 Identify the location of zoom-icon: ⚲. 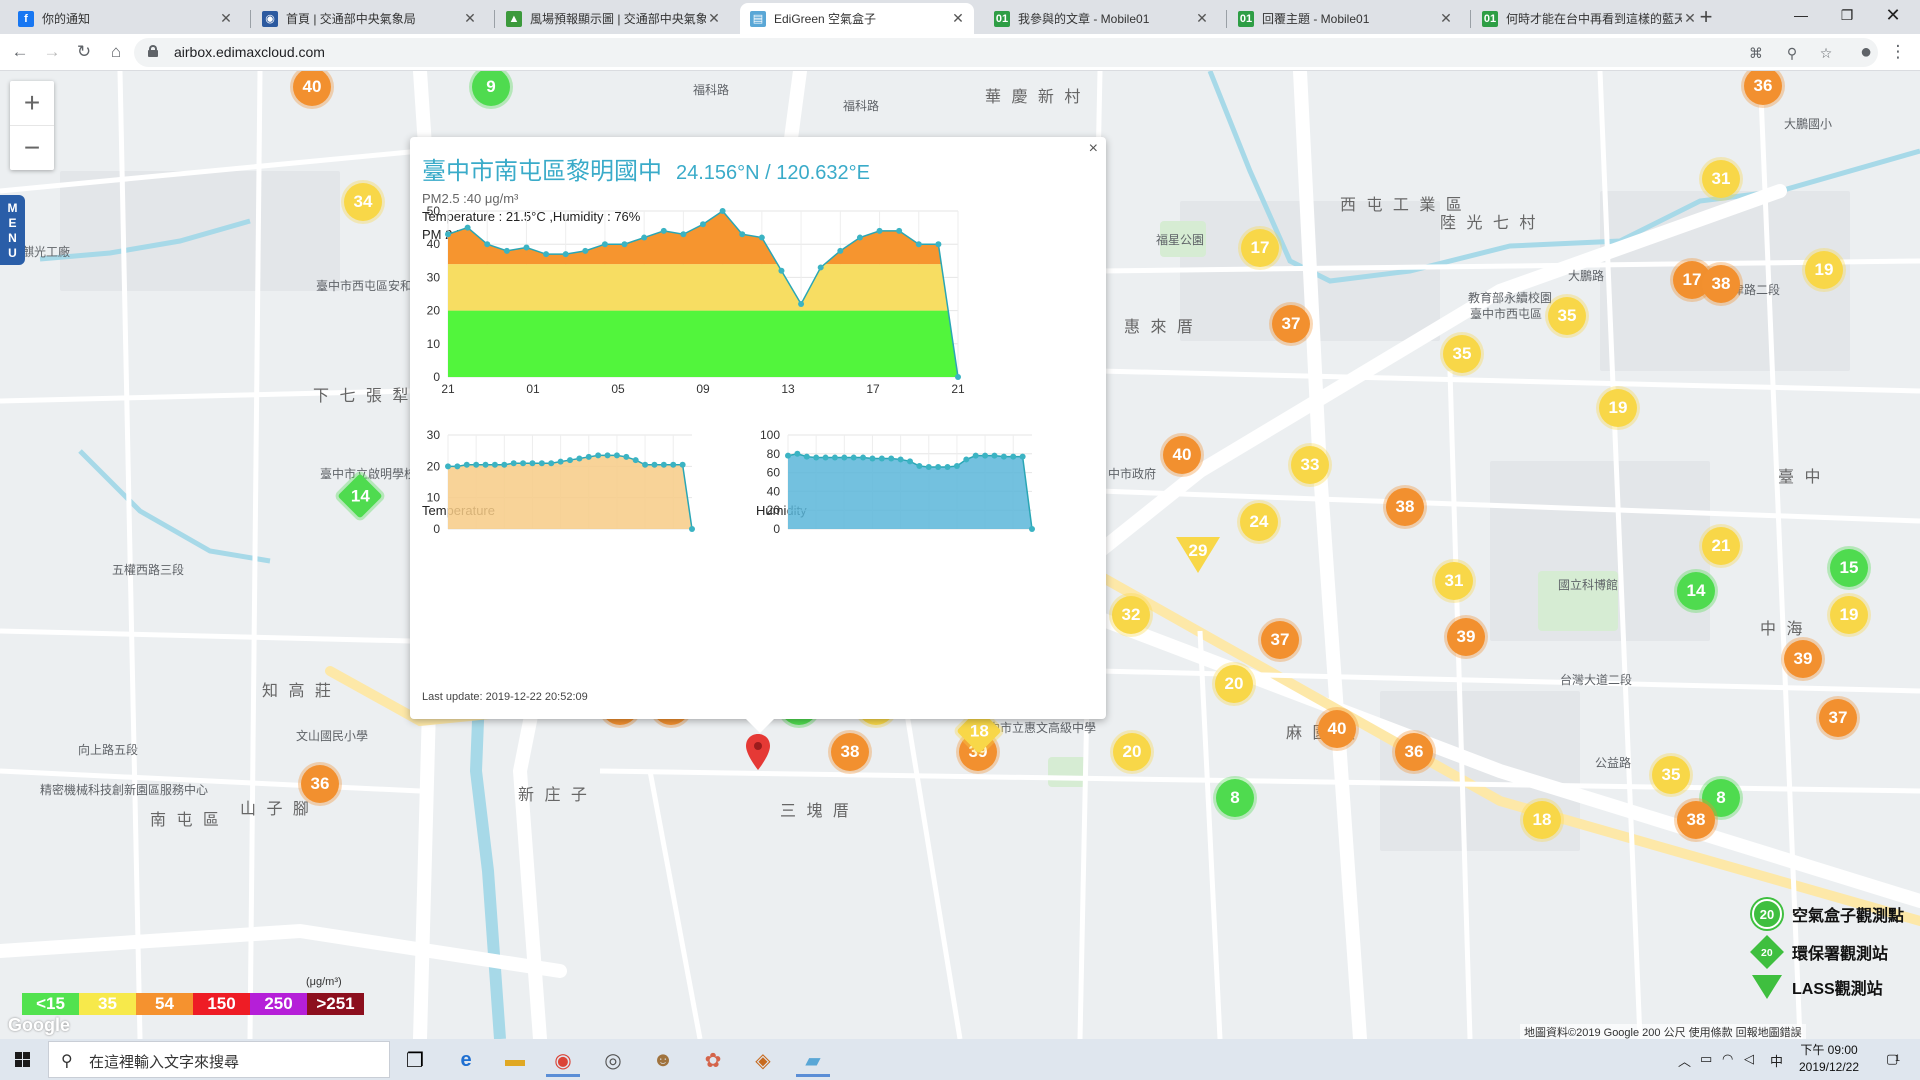
(1792, 53).